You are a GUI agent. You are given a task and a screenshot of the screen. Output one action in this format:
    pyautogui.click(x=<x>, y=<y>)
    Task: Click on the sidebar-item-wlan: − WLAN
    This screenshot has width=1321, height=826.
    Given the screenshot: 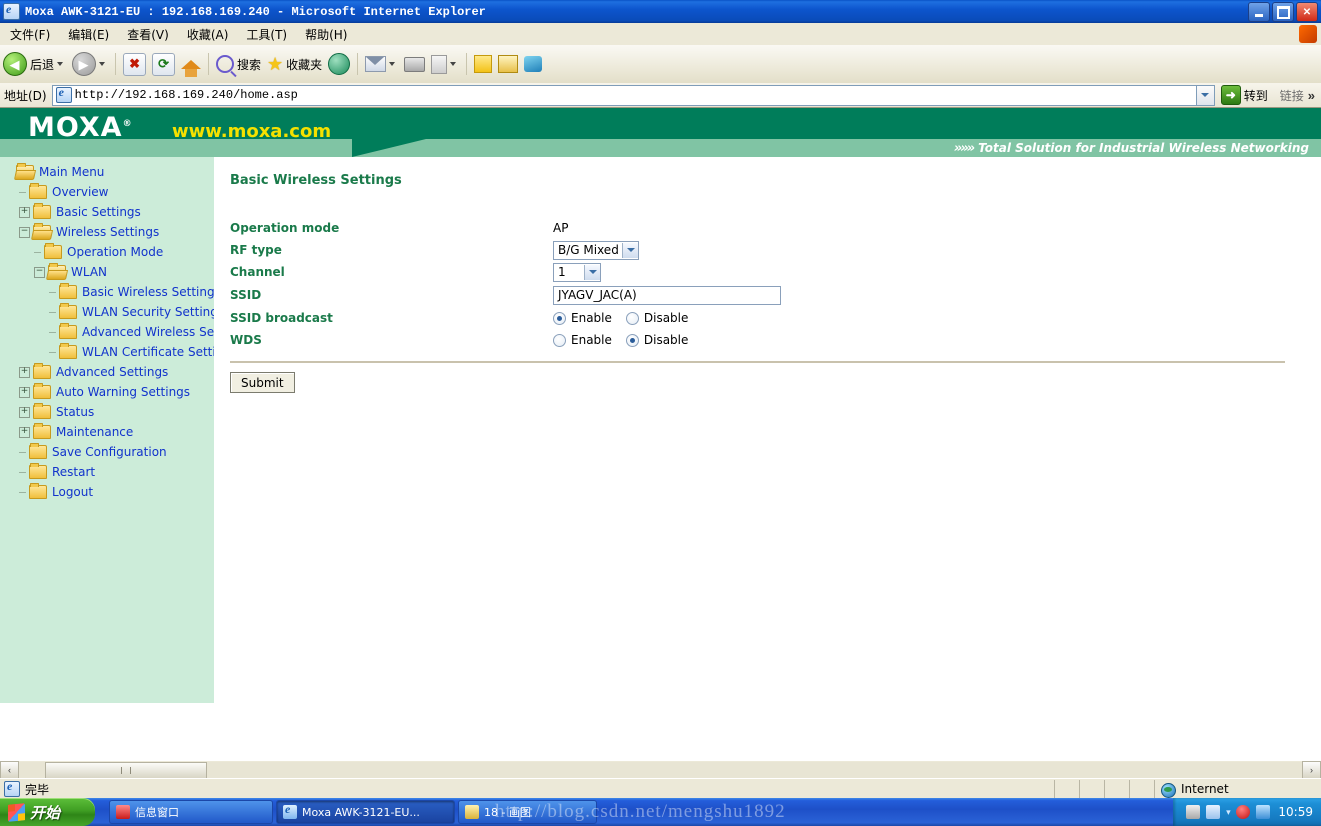 What is the action you would take?
    pyautogui.click(x=107, y=272)
    